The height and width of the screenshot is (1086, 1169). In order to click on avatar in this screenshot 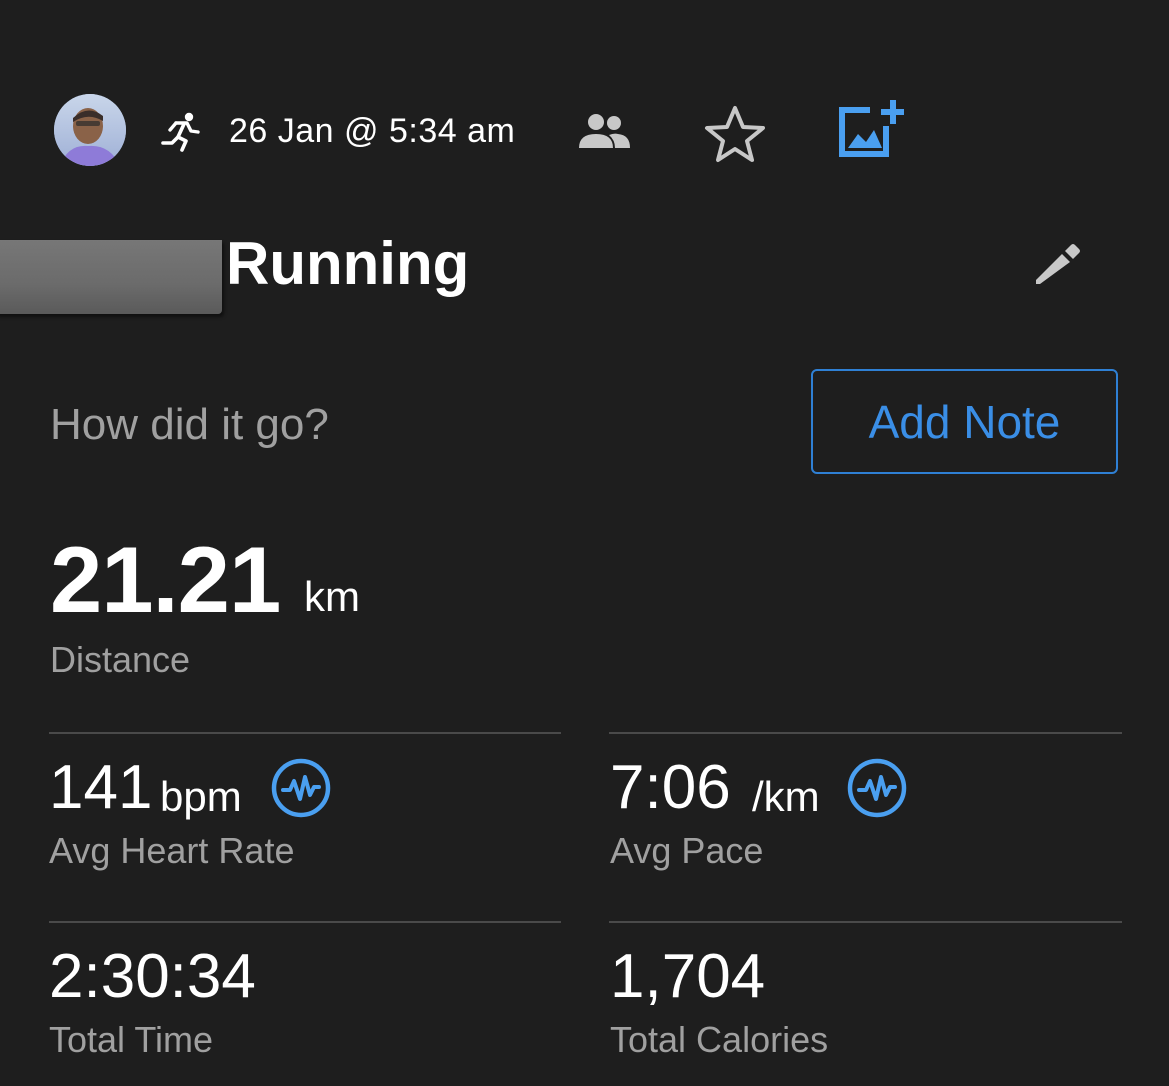, I will do `click(90, 130)`.